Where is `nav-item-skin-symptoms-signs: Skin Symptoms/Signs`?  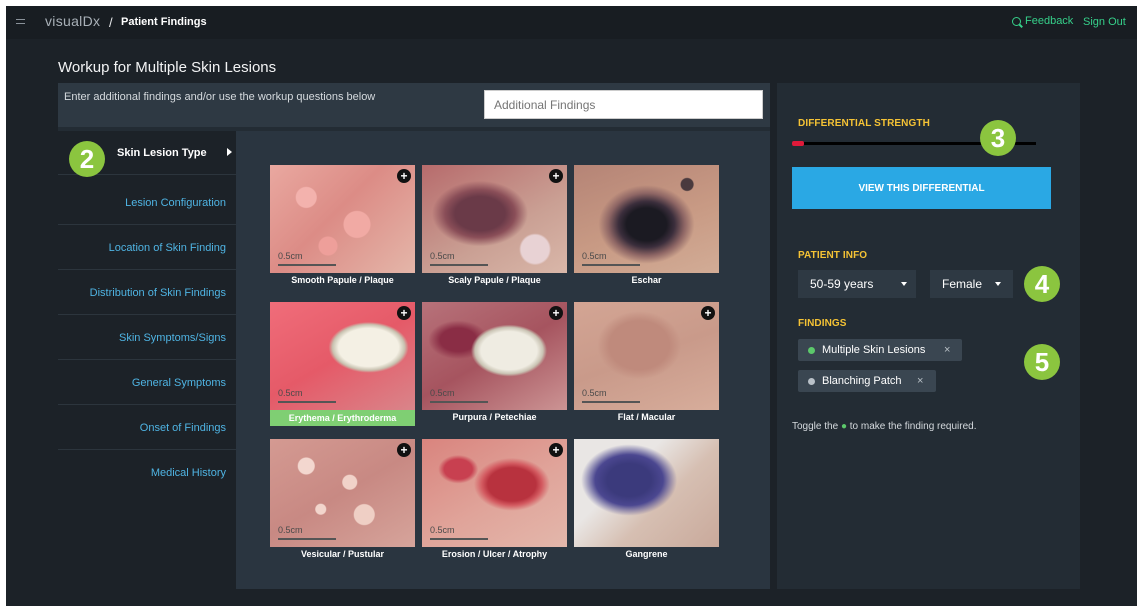 nav-item-skin-symptoms-signs: Skin Symptoms/Signs is located at coordinates (147, 338).